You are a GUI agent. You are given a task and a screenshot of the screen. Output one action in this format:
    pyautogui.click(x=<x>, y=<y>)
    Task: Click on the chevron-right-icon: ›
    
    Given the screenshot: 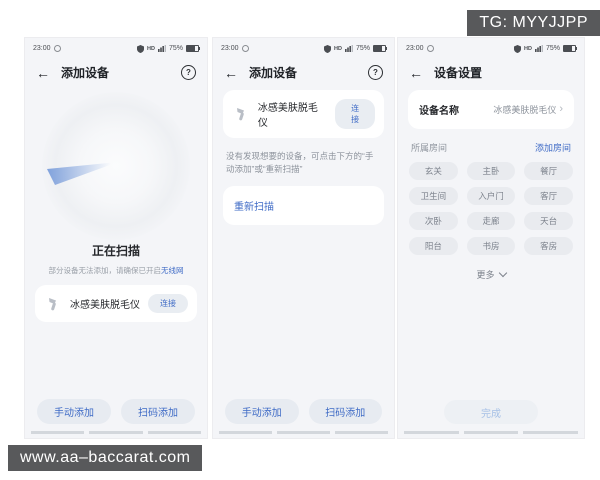 What is the action you would take?
    pyautogui.click(x=561, y=109)
    